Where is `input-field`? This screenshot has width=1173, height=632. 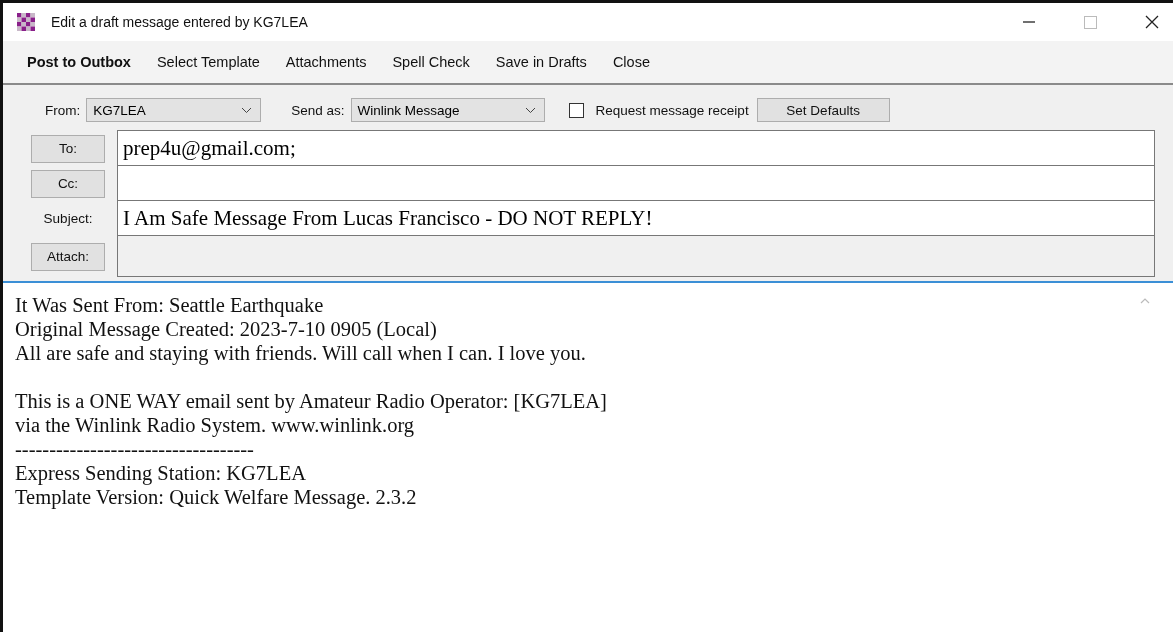
input-field is located at coordinates (636, 183).